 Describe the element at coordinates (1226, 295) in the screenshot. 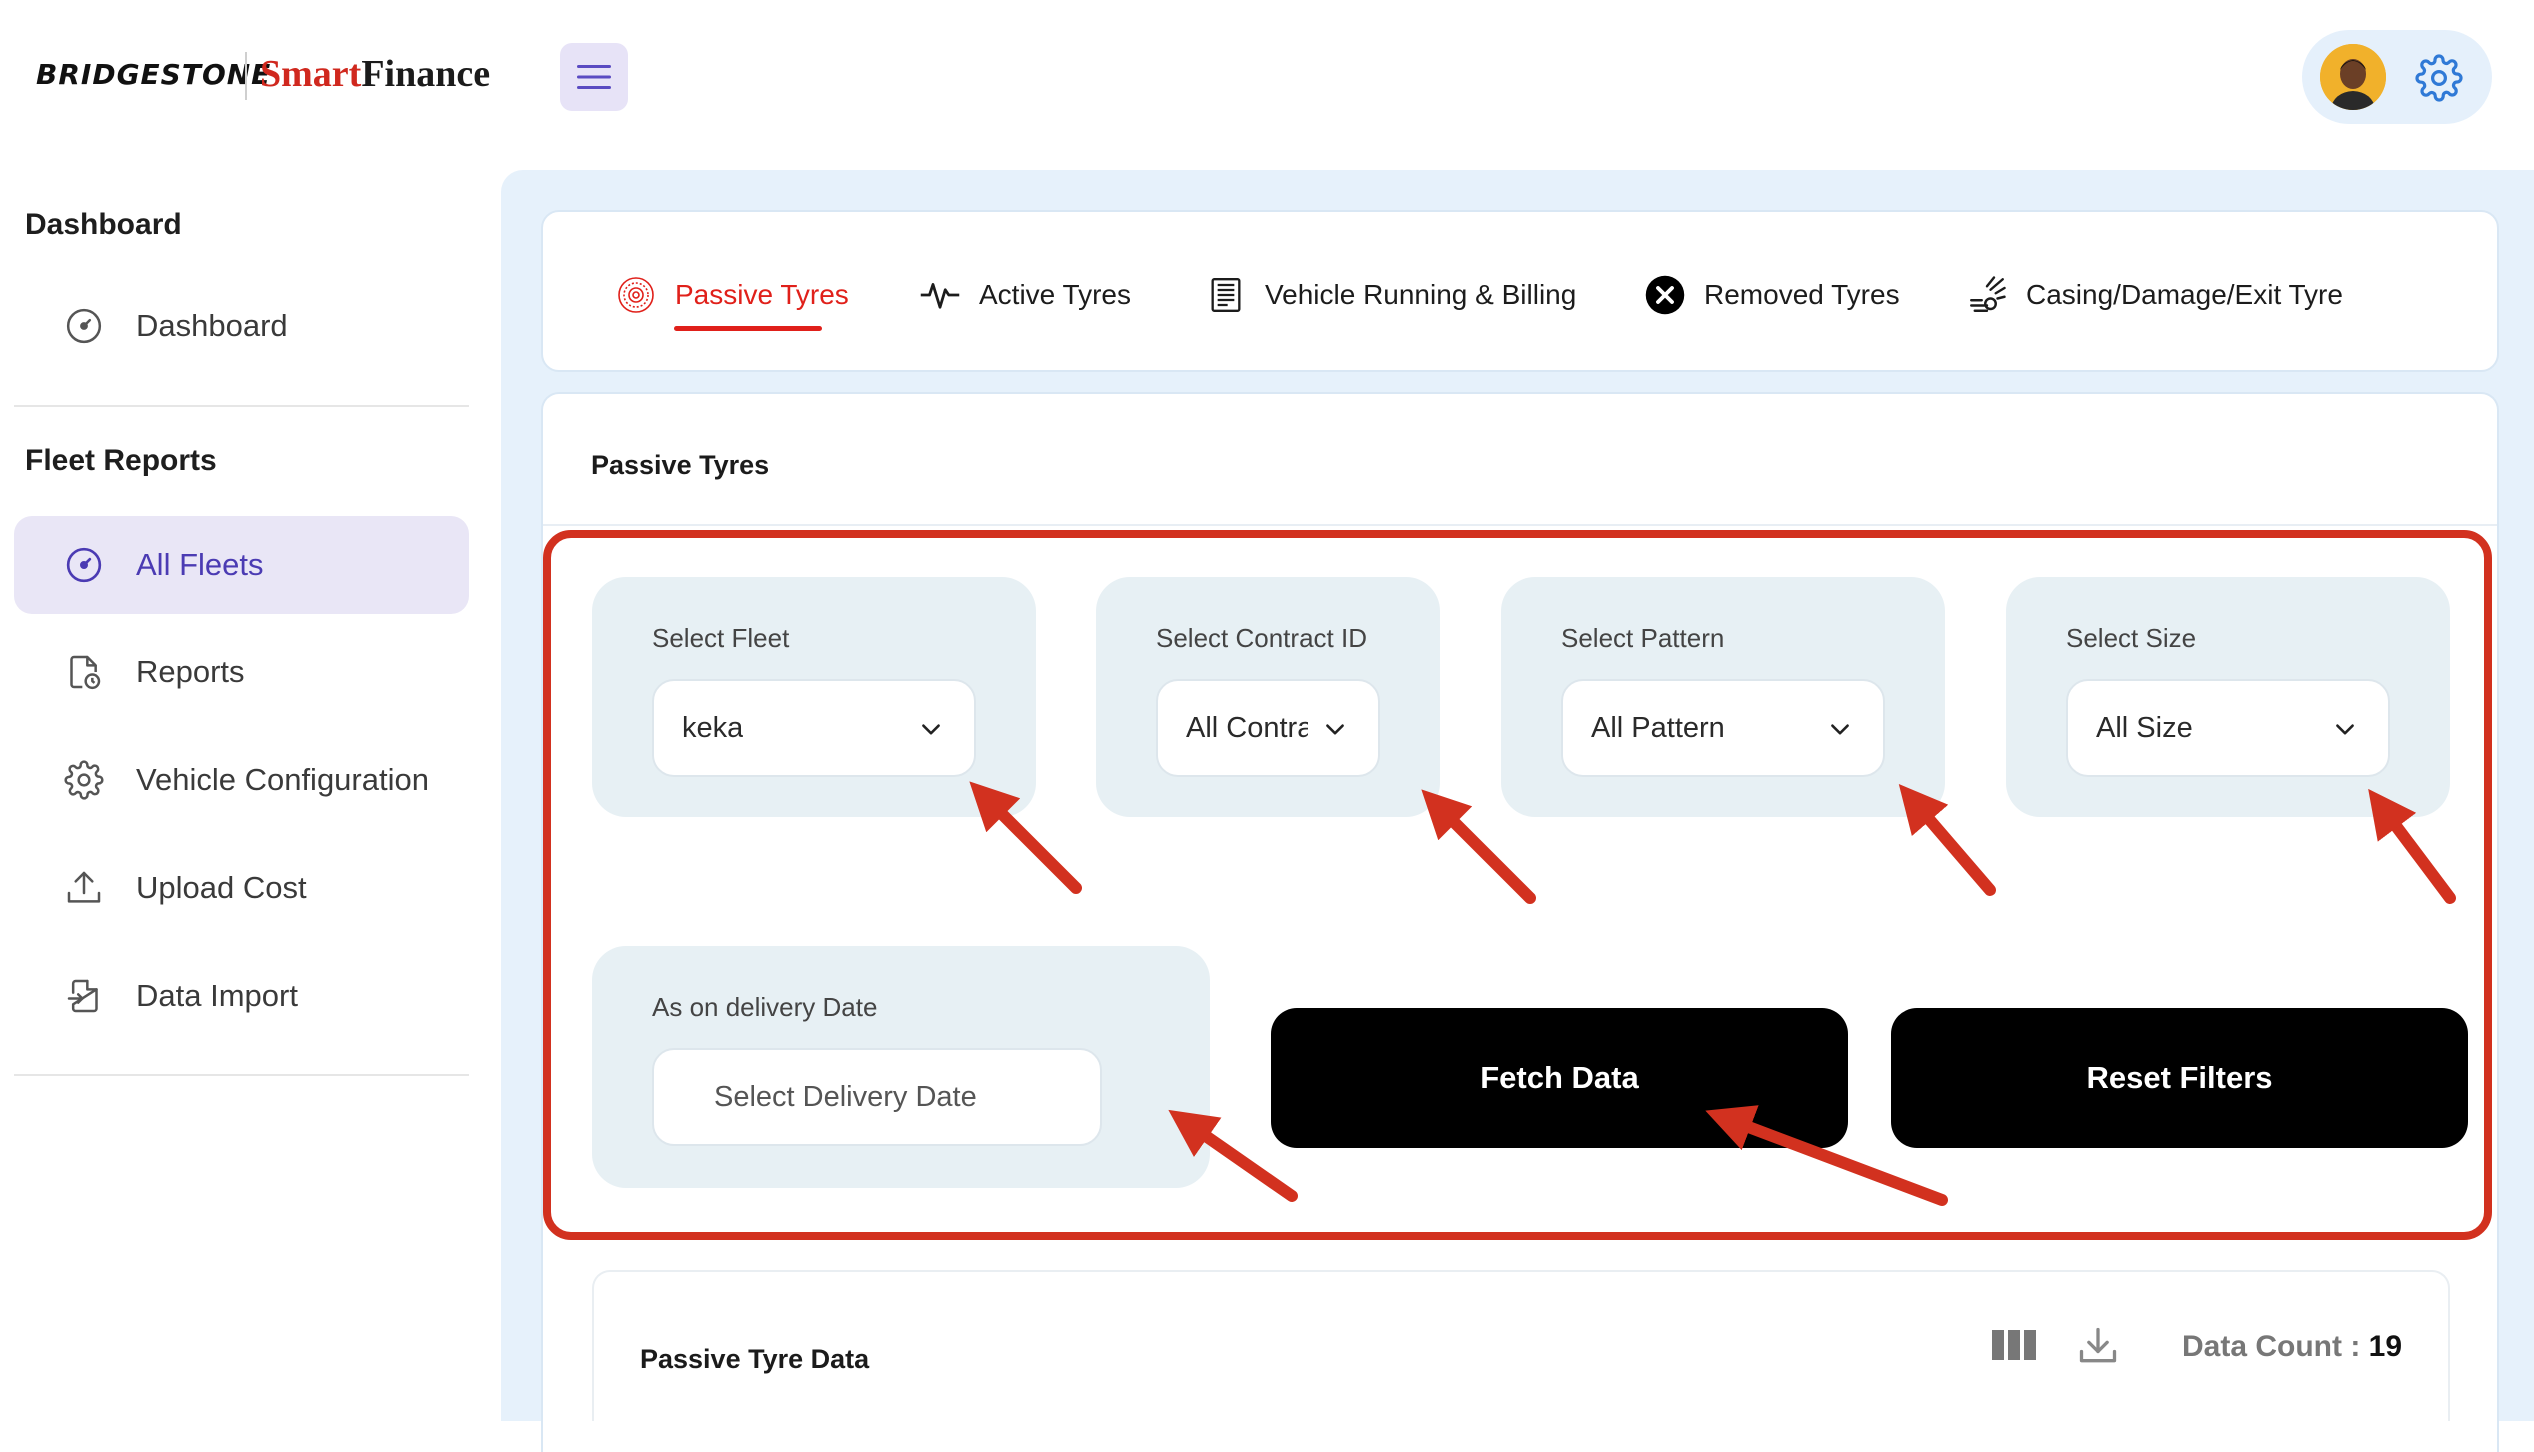

I see `invoice-icon` at that location.